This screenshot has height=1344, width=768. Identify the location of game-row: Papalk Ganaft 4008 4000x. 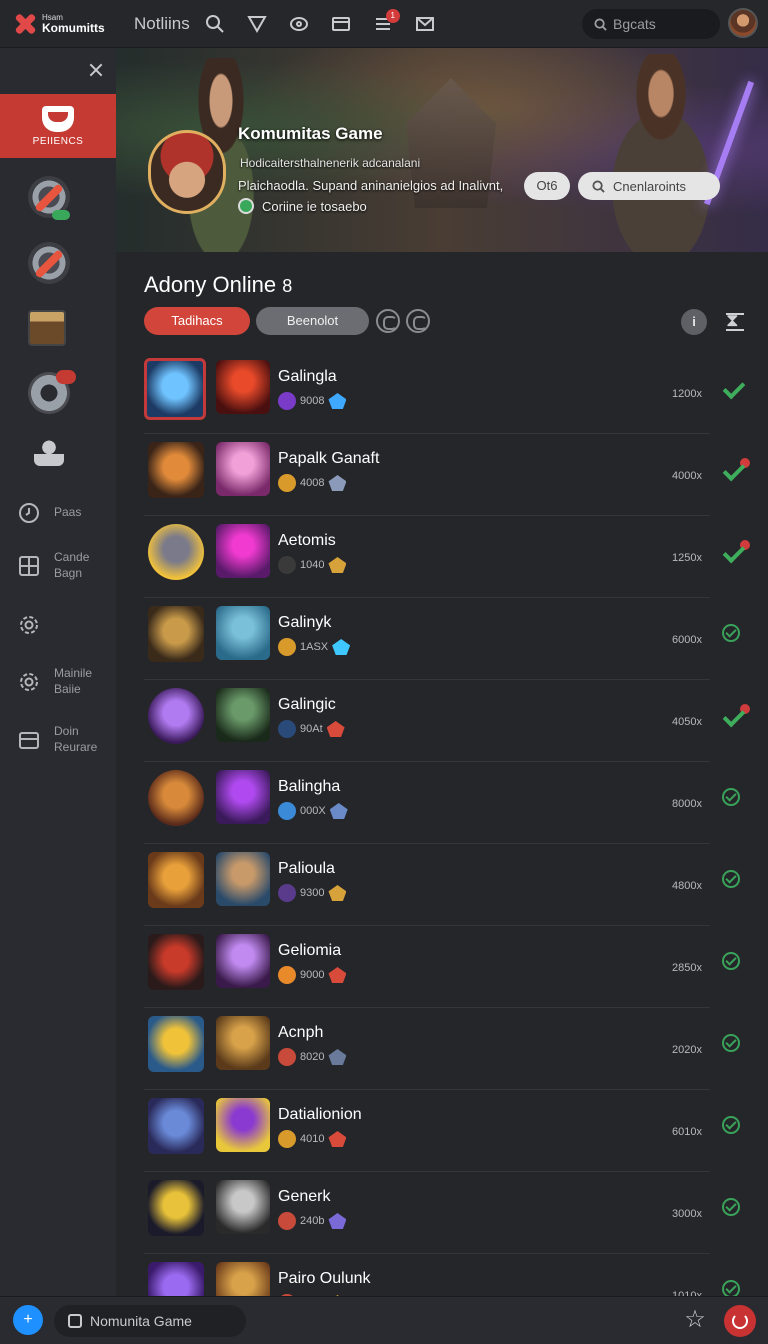
(447, 475).